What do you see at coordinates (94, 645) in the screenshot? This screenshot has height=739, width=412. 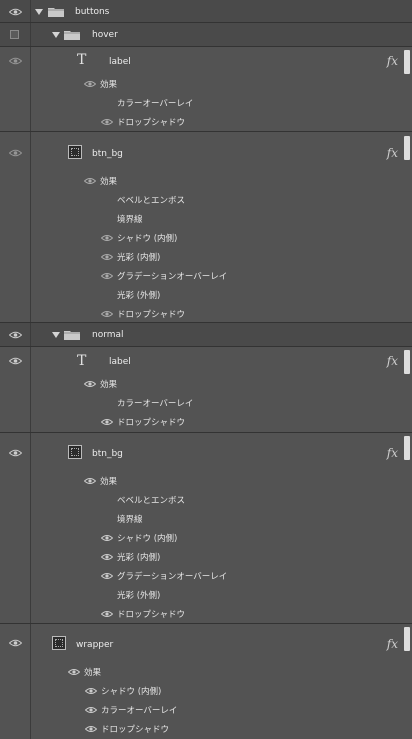 I see `layer-name: wrapper` at bounding box center [94, 645].